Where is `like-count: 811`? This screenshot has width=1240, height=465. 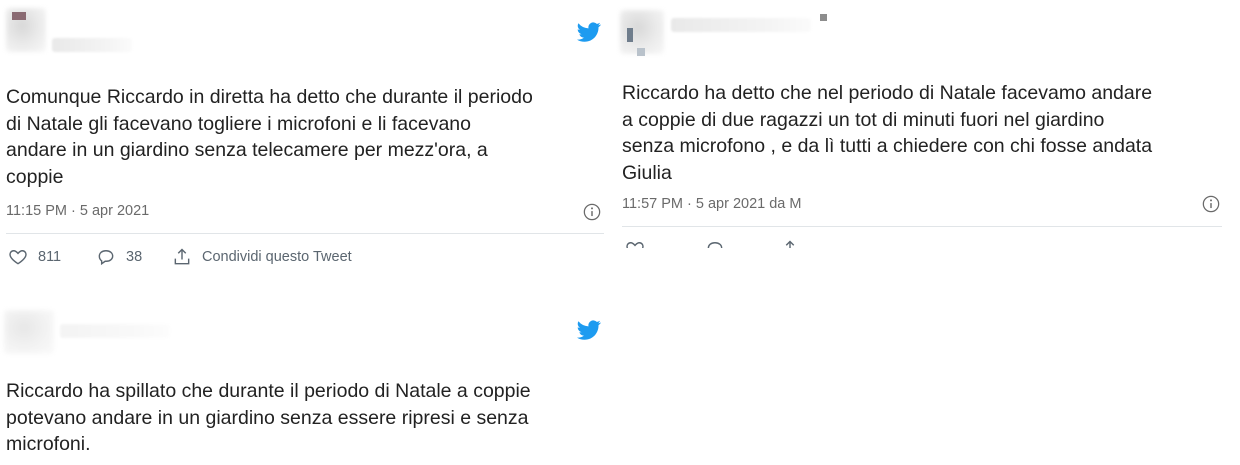
like-count: 811 is located at coordinates (50, 257).